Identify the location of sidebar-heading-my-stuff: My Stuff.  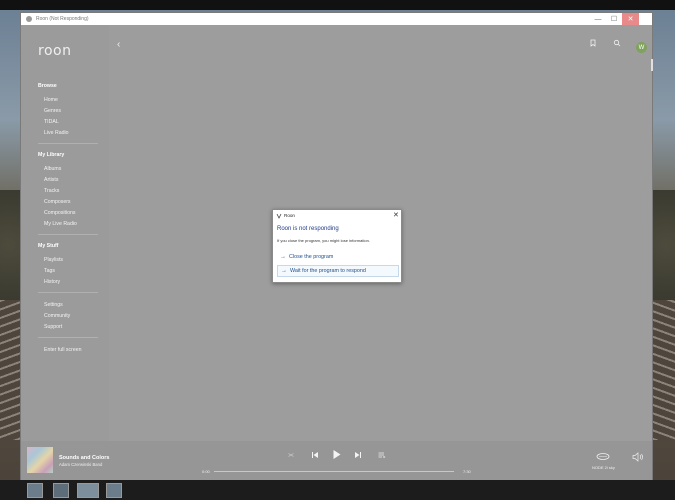
(48, 246).